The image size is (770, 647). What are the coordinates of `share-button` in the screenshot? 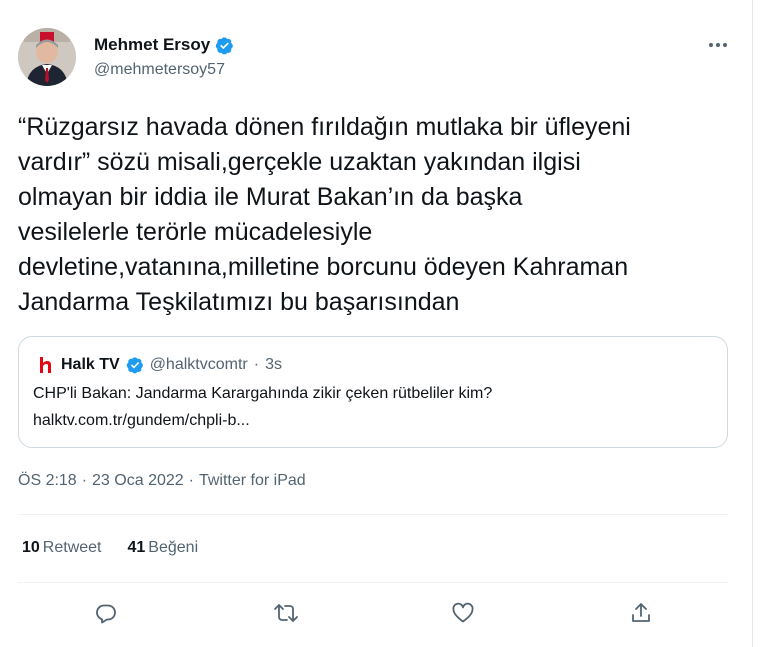 It's located at (641, 613).